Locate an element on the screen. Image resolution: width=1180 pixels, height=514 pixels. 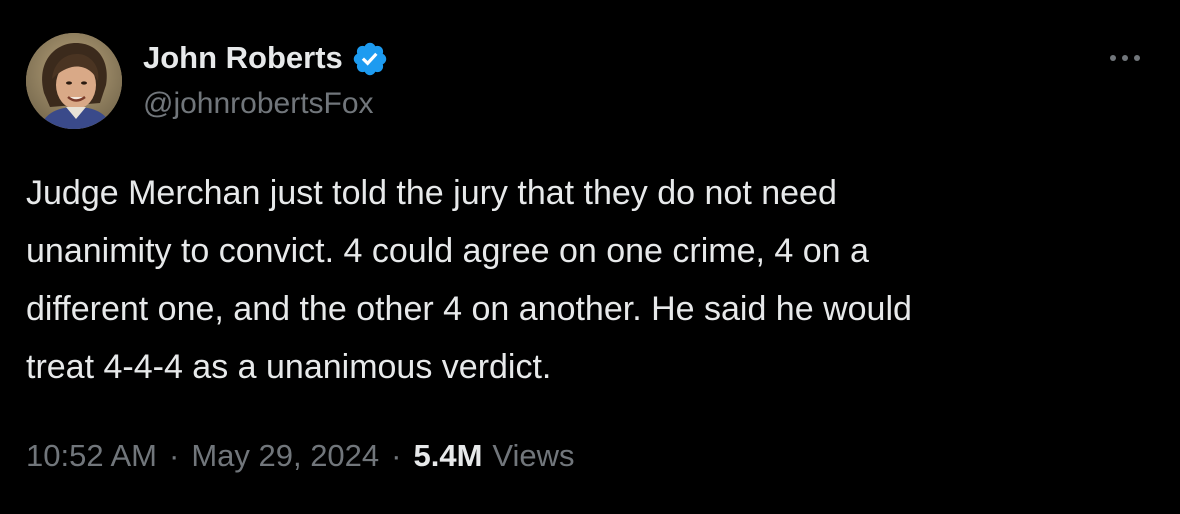
views-link: 5.4M Views is located at coordinates (494, 456).